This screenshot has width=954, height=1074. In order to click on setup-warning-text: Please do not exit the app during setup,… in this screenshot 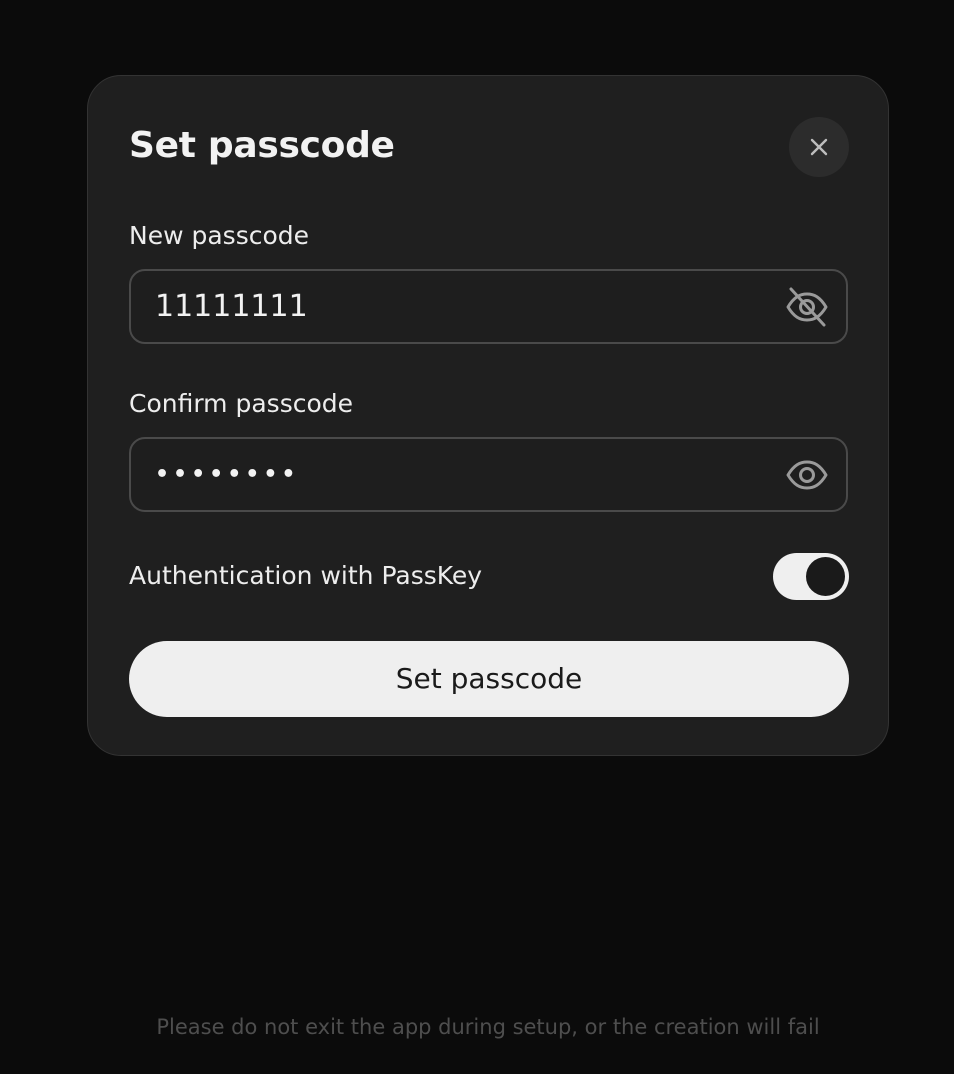, I will do `click(488, 1027)`.